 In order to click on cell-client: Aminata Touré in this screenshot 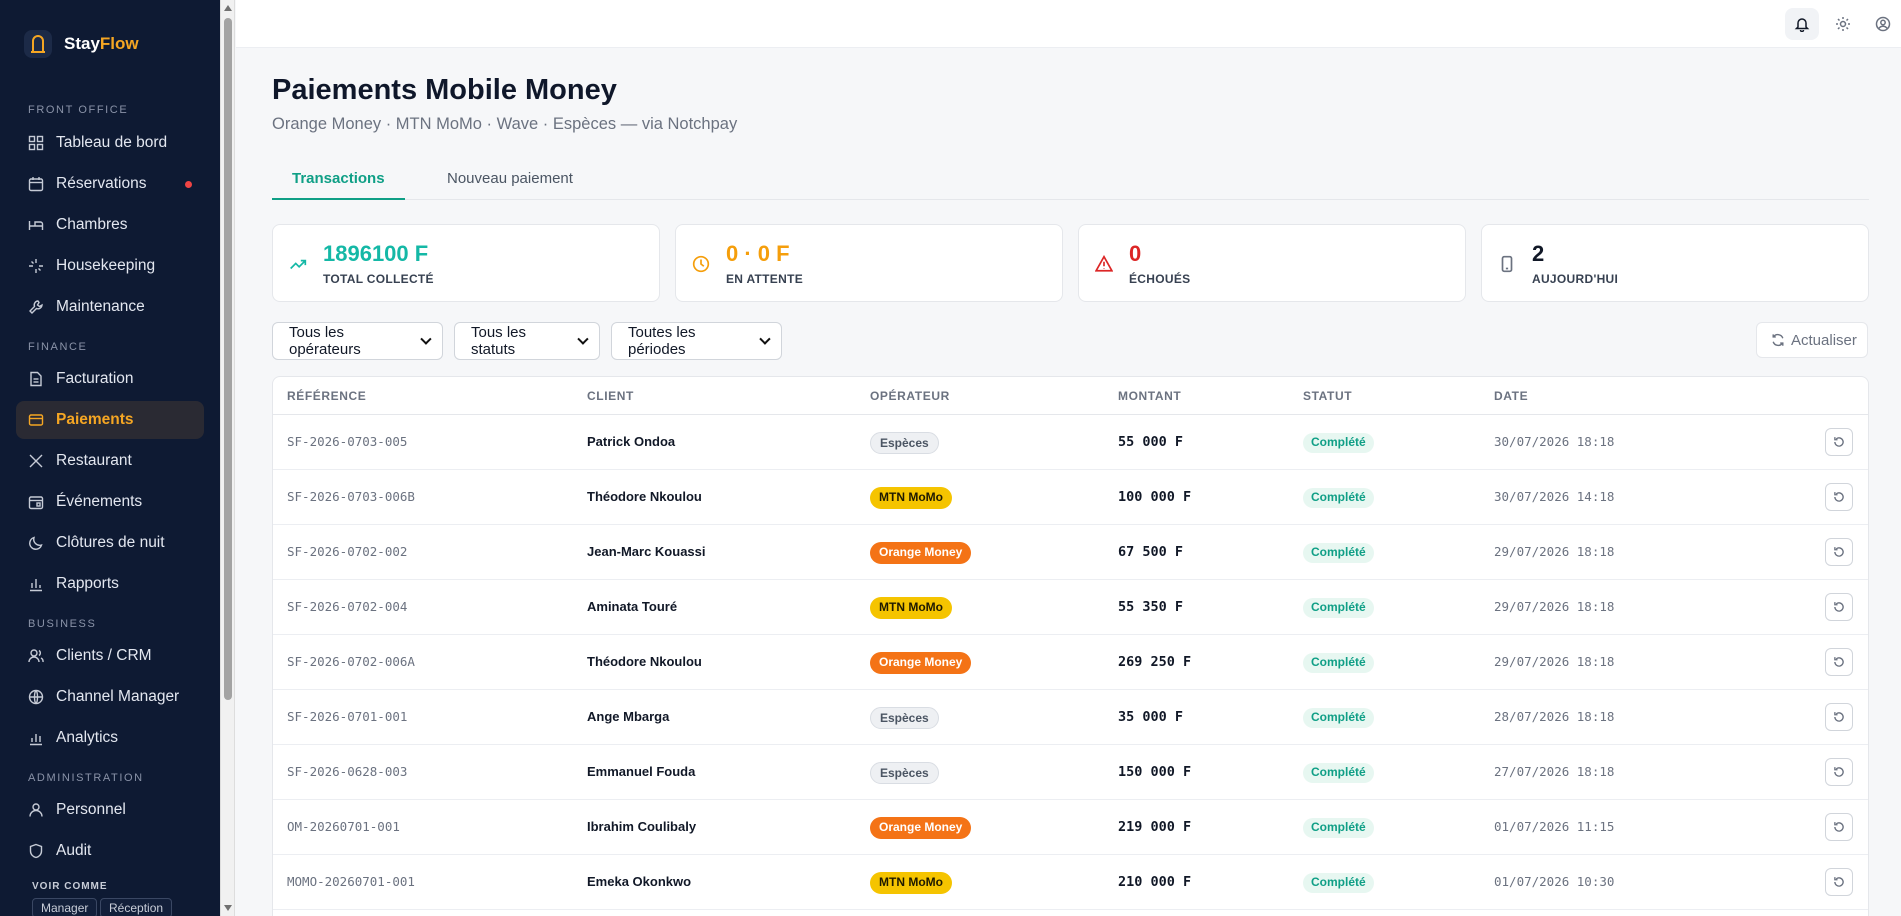, I will do `click(632, 606)`.